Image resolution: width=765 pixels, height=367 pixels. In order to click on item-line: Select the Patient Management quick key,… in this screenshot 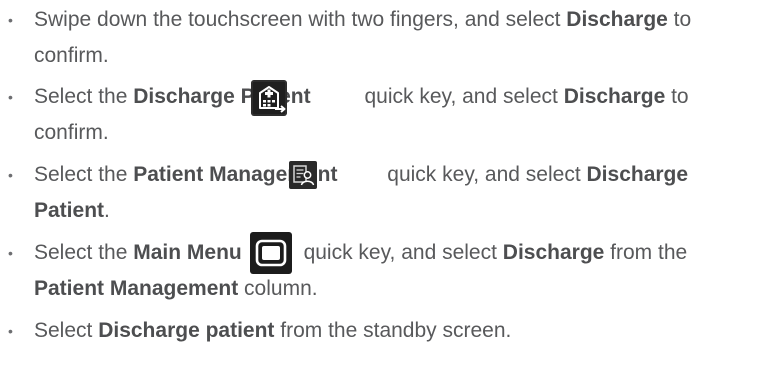, I will do `click(361, 174)`.